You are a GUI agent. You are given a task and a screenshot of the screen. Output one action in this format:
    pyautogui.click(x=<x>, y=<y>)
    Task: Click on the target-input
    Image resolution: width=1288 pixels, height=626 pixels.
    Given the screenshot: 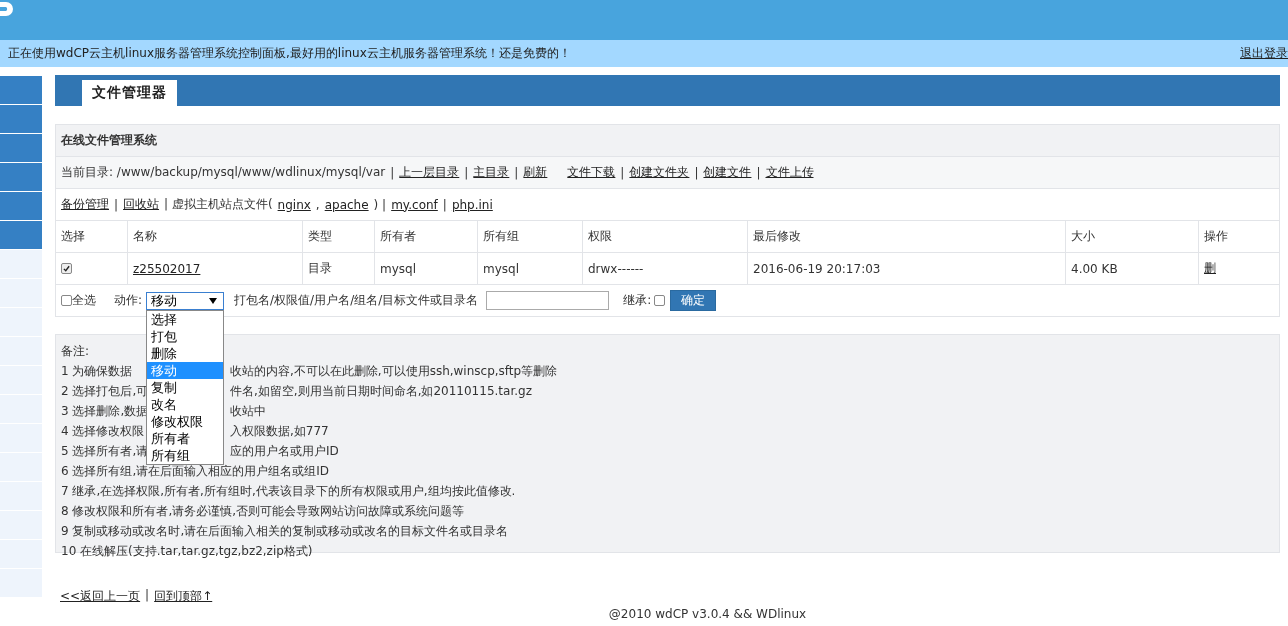 What is the action you would take?
    pyautogui.click(x=548, y=300)
    